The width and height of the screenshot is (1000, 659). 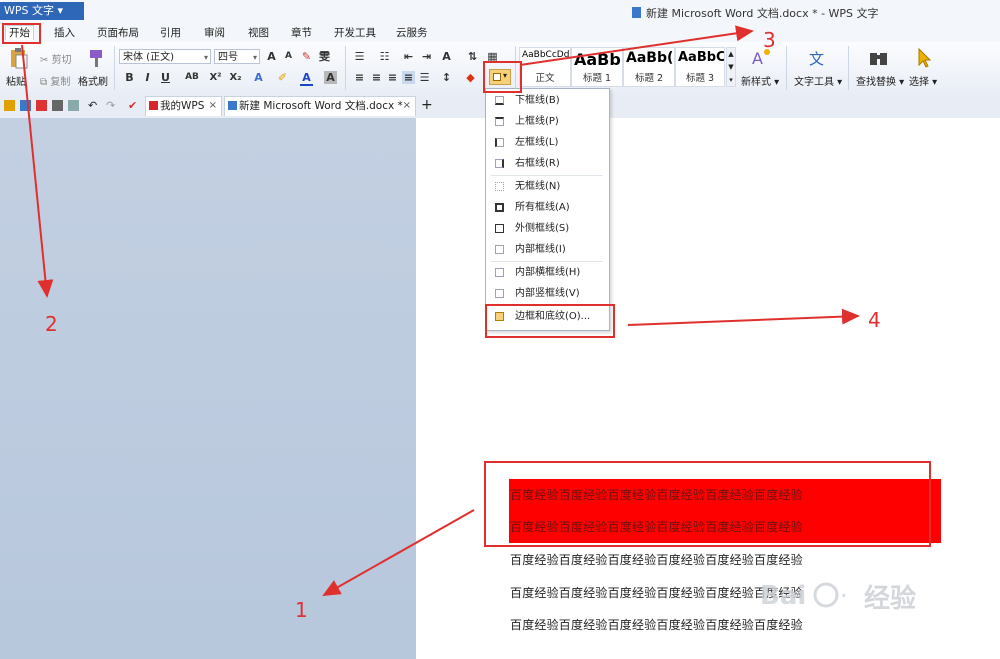 What do you see at coordinates (183, 106) in the screenshot?
I see `tab-my-wps: 我的WPS ×` at bounding box center [183, 106].